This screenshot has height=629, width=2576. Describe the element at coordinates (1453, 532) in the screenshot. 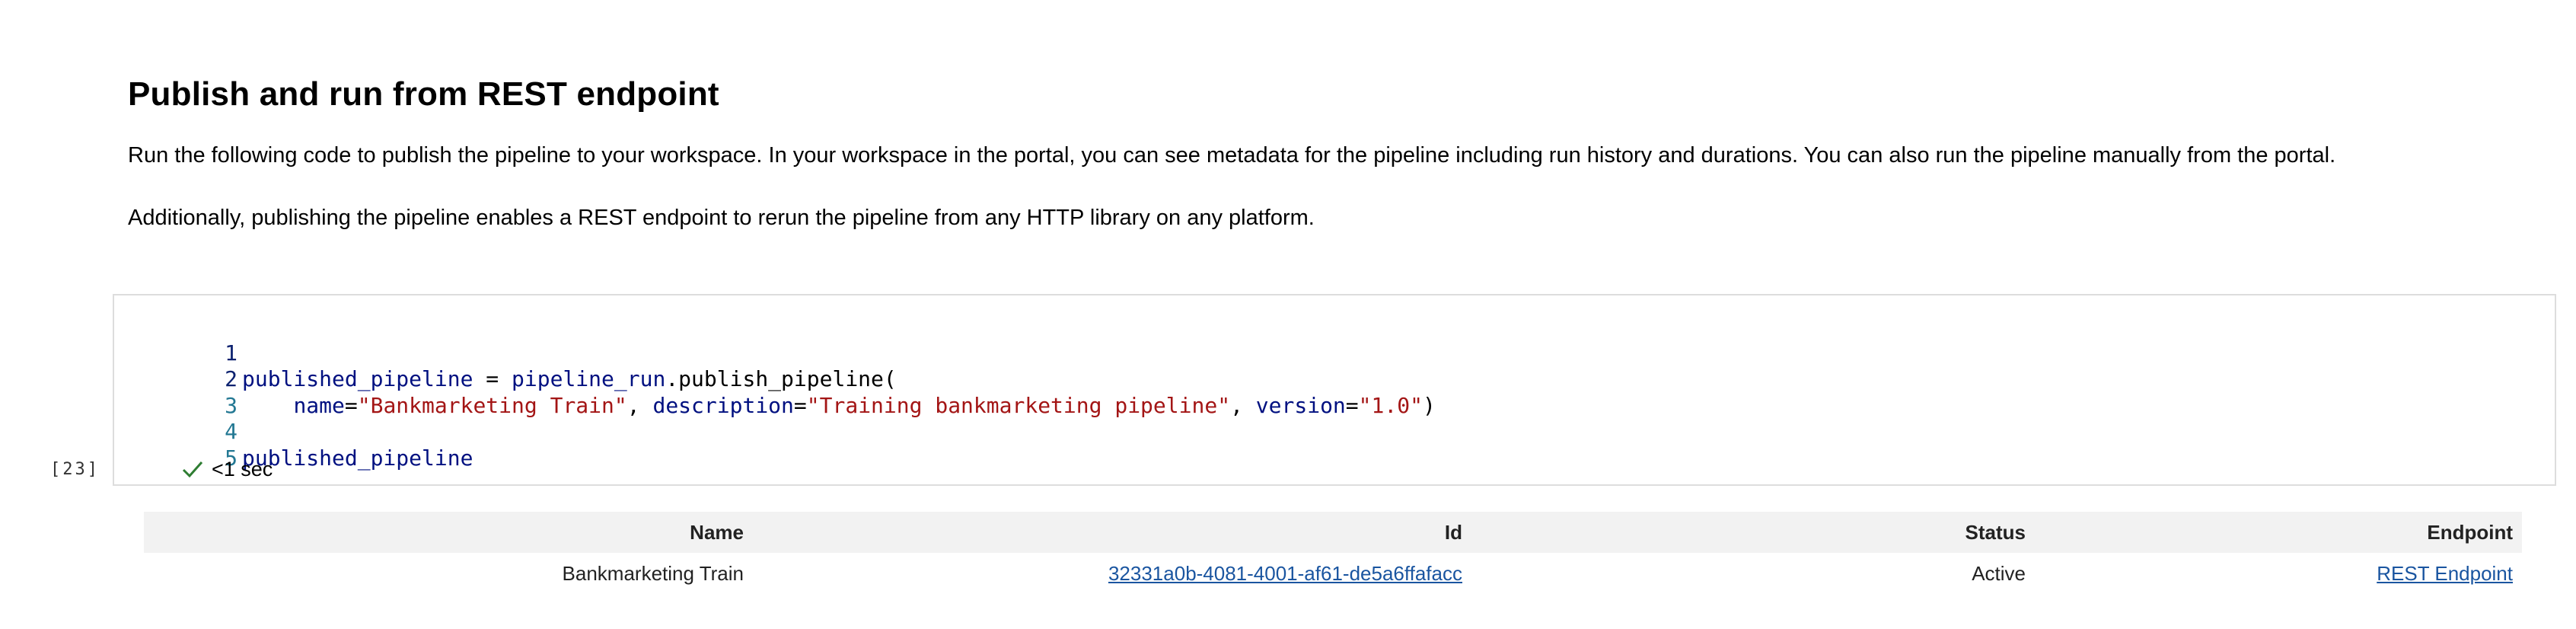

I see `column-header-id: Id` at that location.